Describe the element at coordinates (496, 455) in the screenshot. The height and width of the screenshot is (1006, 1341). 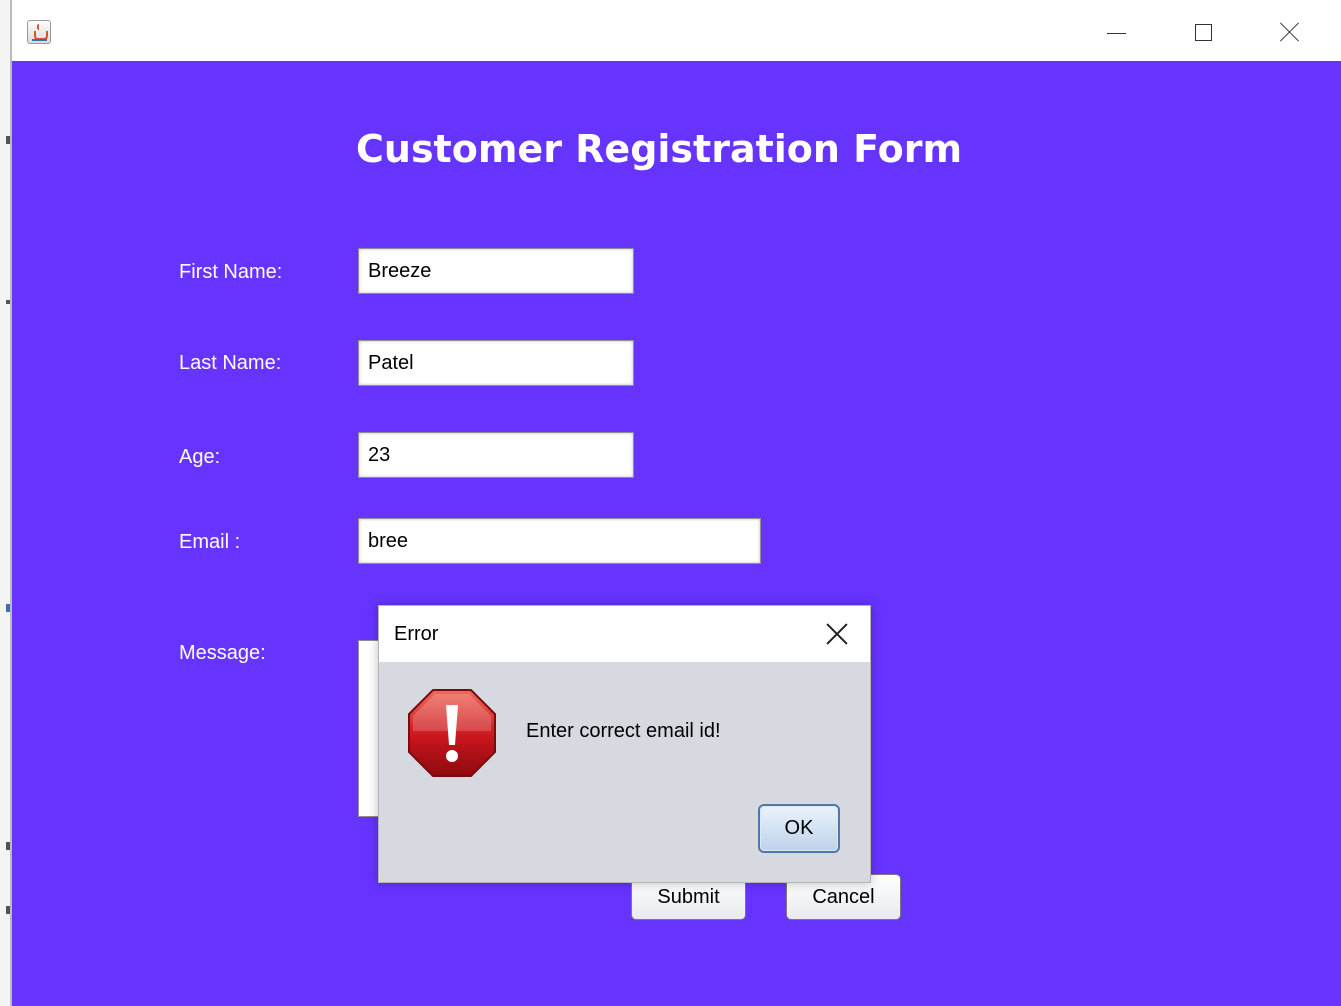
I see `age-field: 23` at that location.